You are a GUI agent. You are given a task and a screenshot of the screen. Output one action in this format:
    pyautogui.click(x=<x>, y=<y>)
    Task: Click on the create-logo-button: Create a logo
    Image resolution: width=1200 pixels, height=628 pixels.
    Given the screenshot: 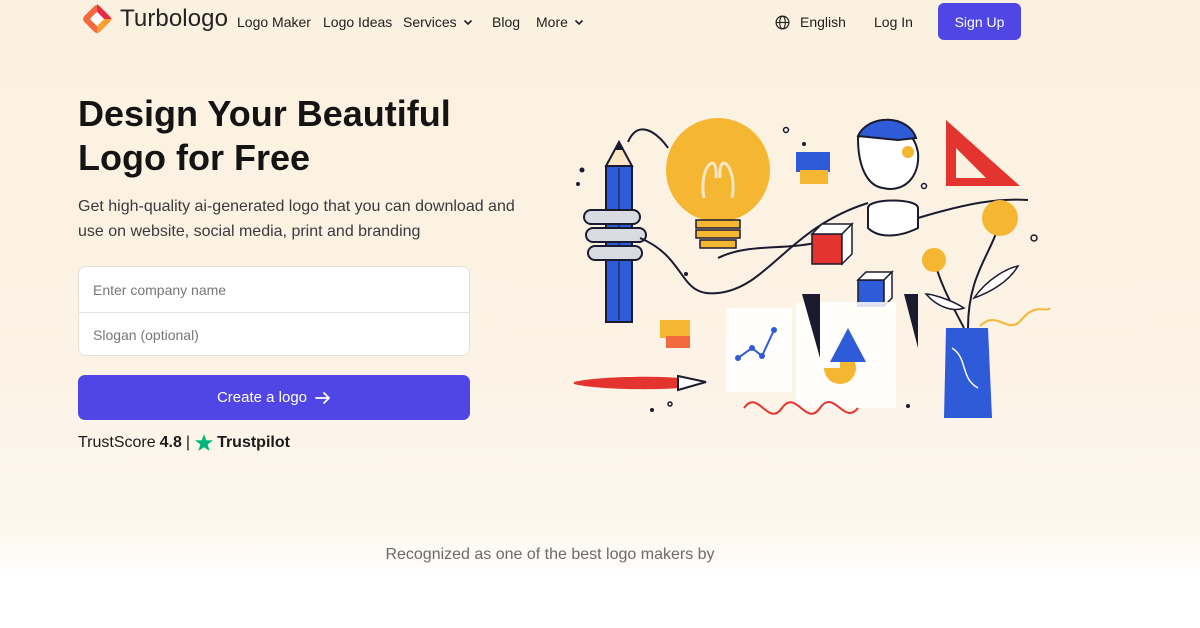 What is the action you would take?
    pyautogui.click(x=274, y=397)
    